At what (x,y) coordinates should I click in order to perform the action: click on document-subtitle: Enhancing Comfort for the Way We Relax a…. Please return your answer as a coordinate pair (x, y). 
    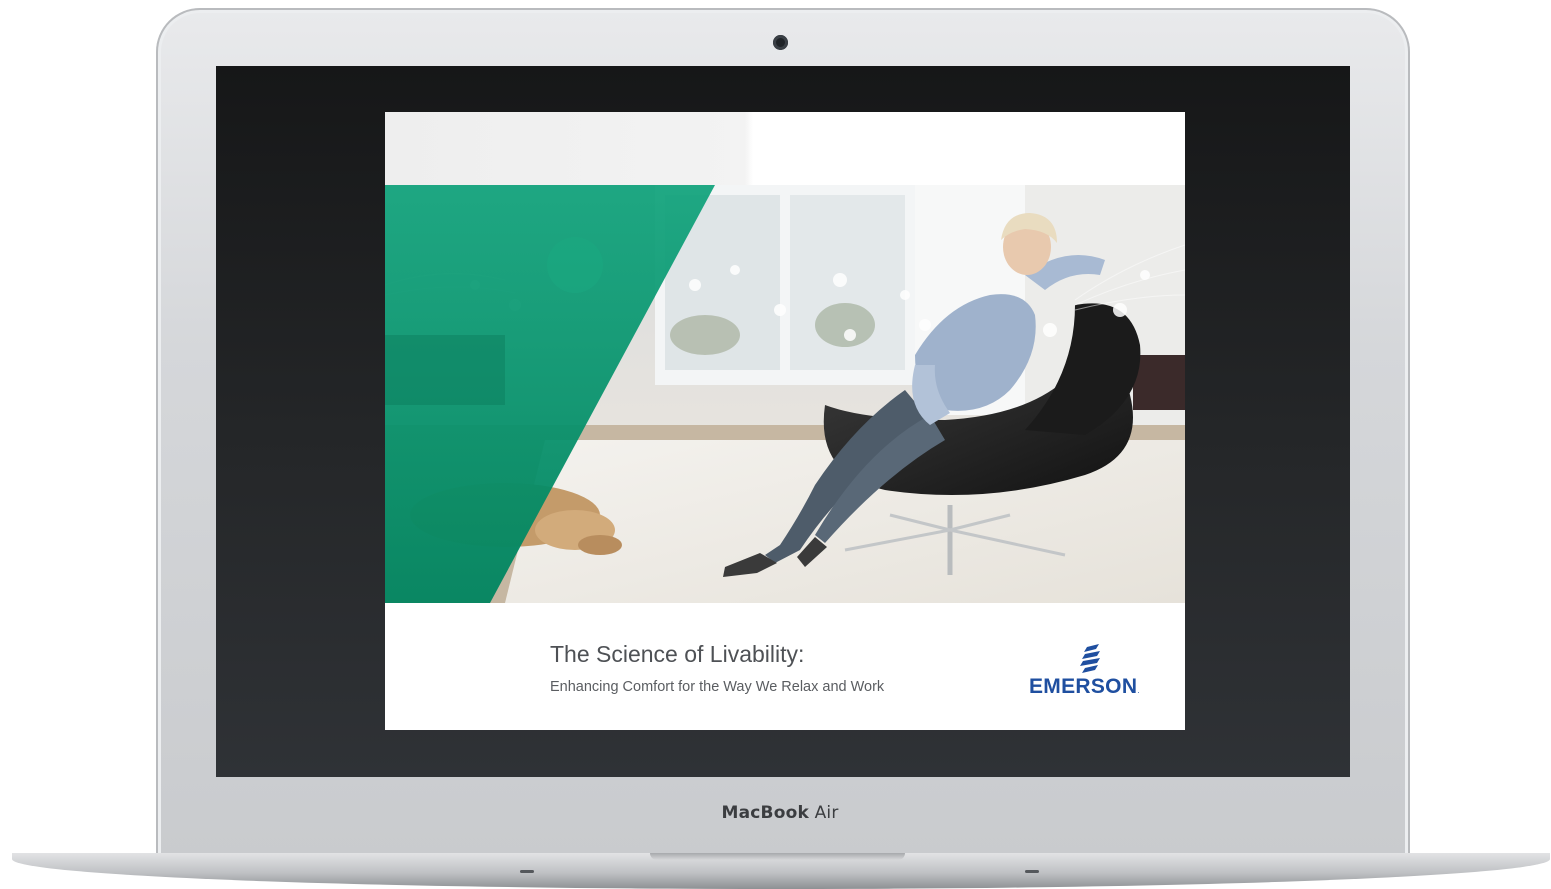
    Looking at the image, I should click on (717, 687).